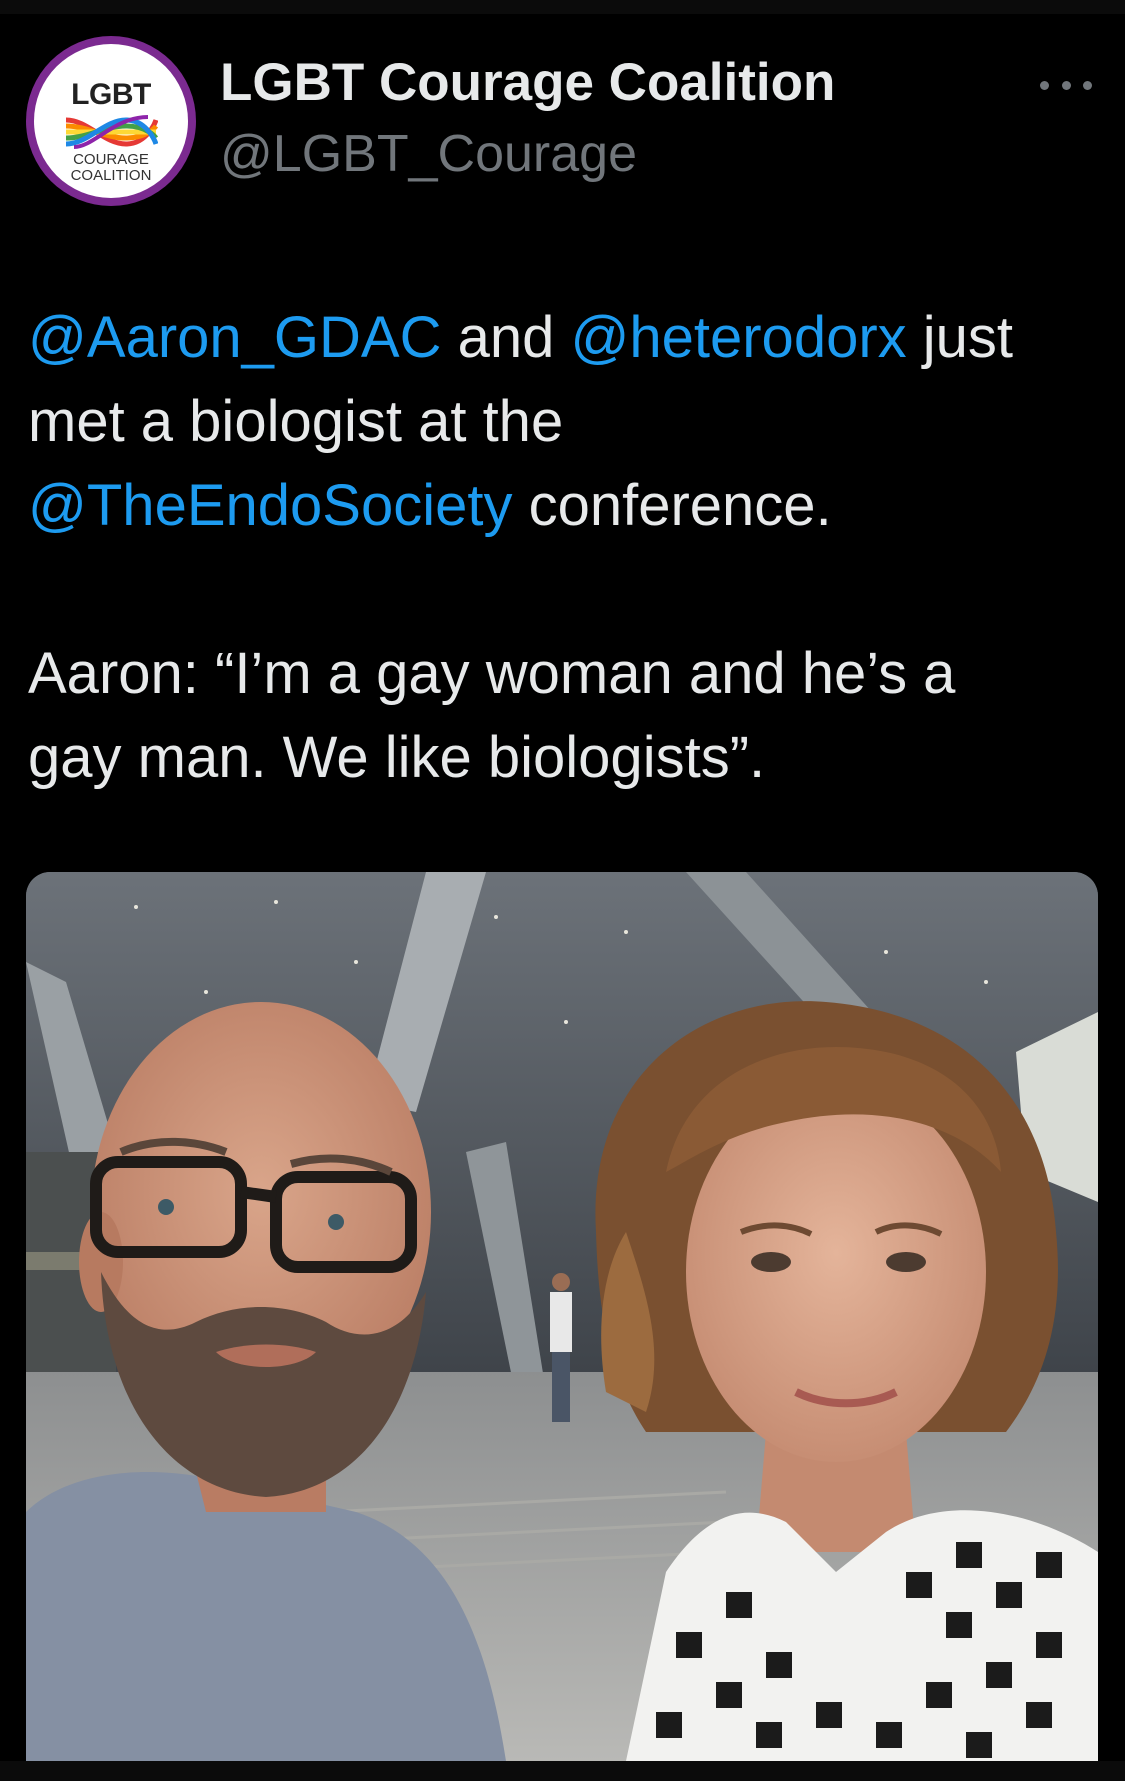 Image resolution: width=1125 pixels, height=1781 pixels. Describe the element at coordinates (234, 337) in the screenshot. I see `mention-link: @Aaron_GDAC` at that location.